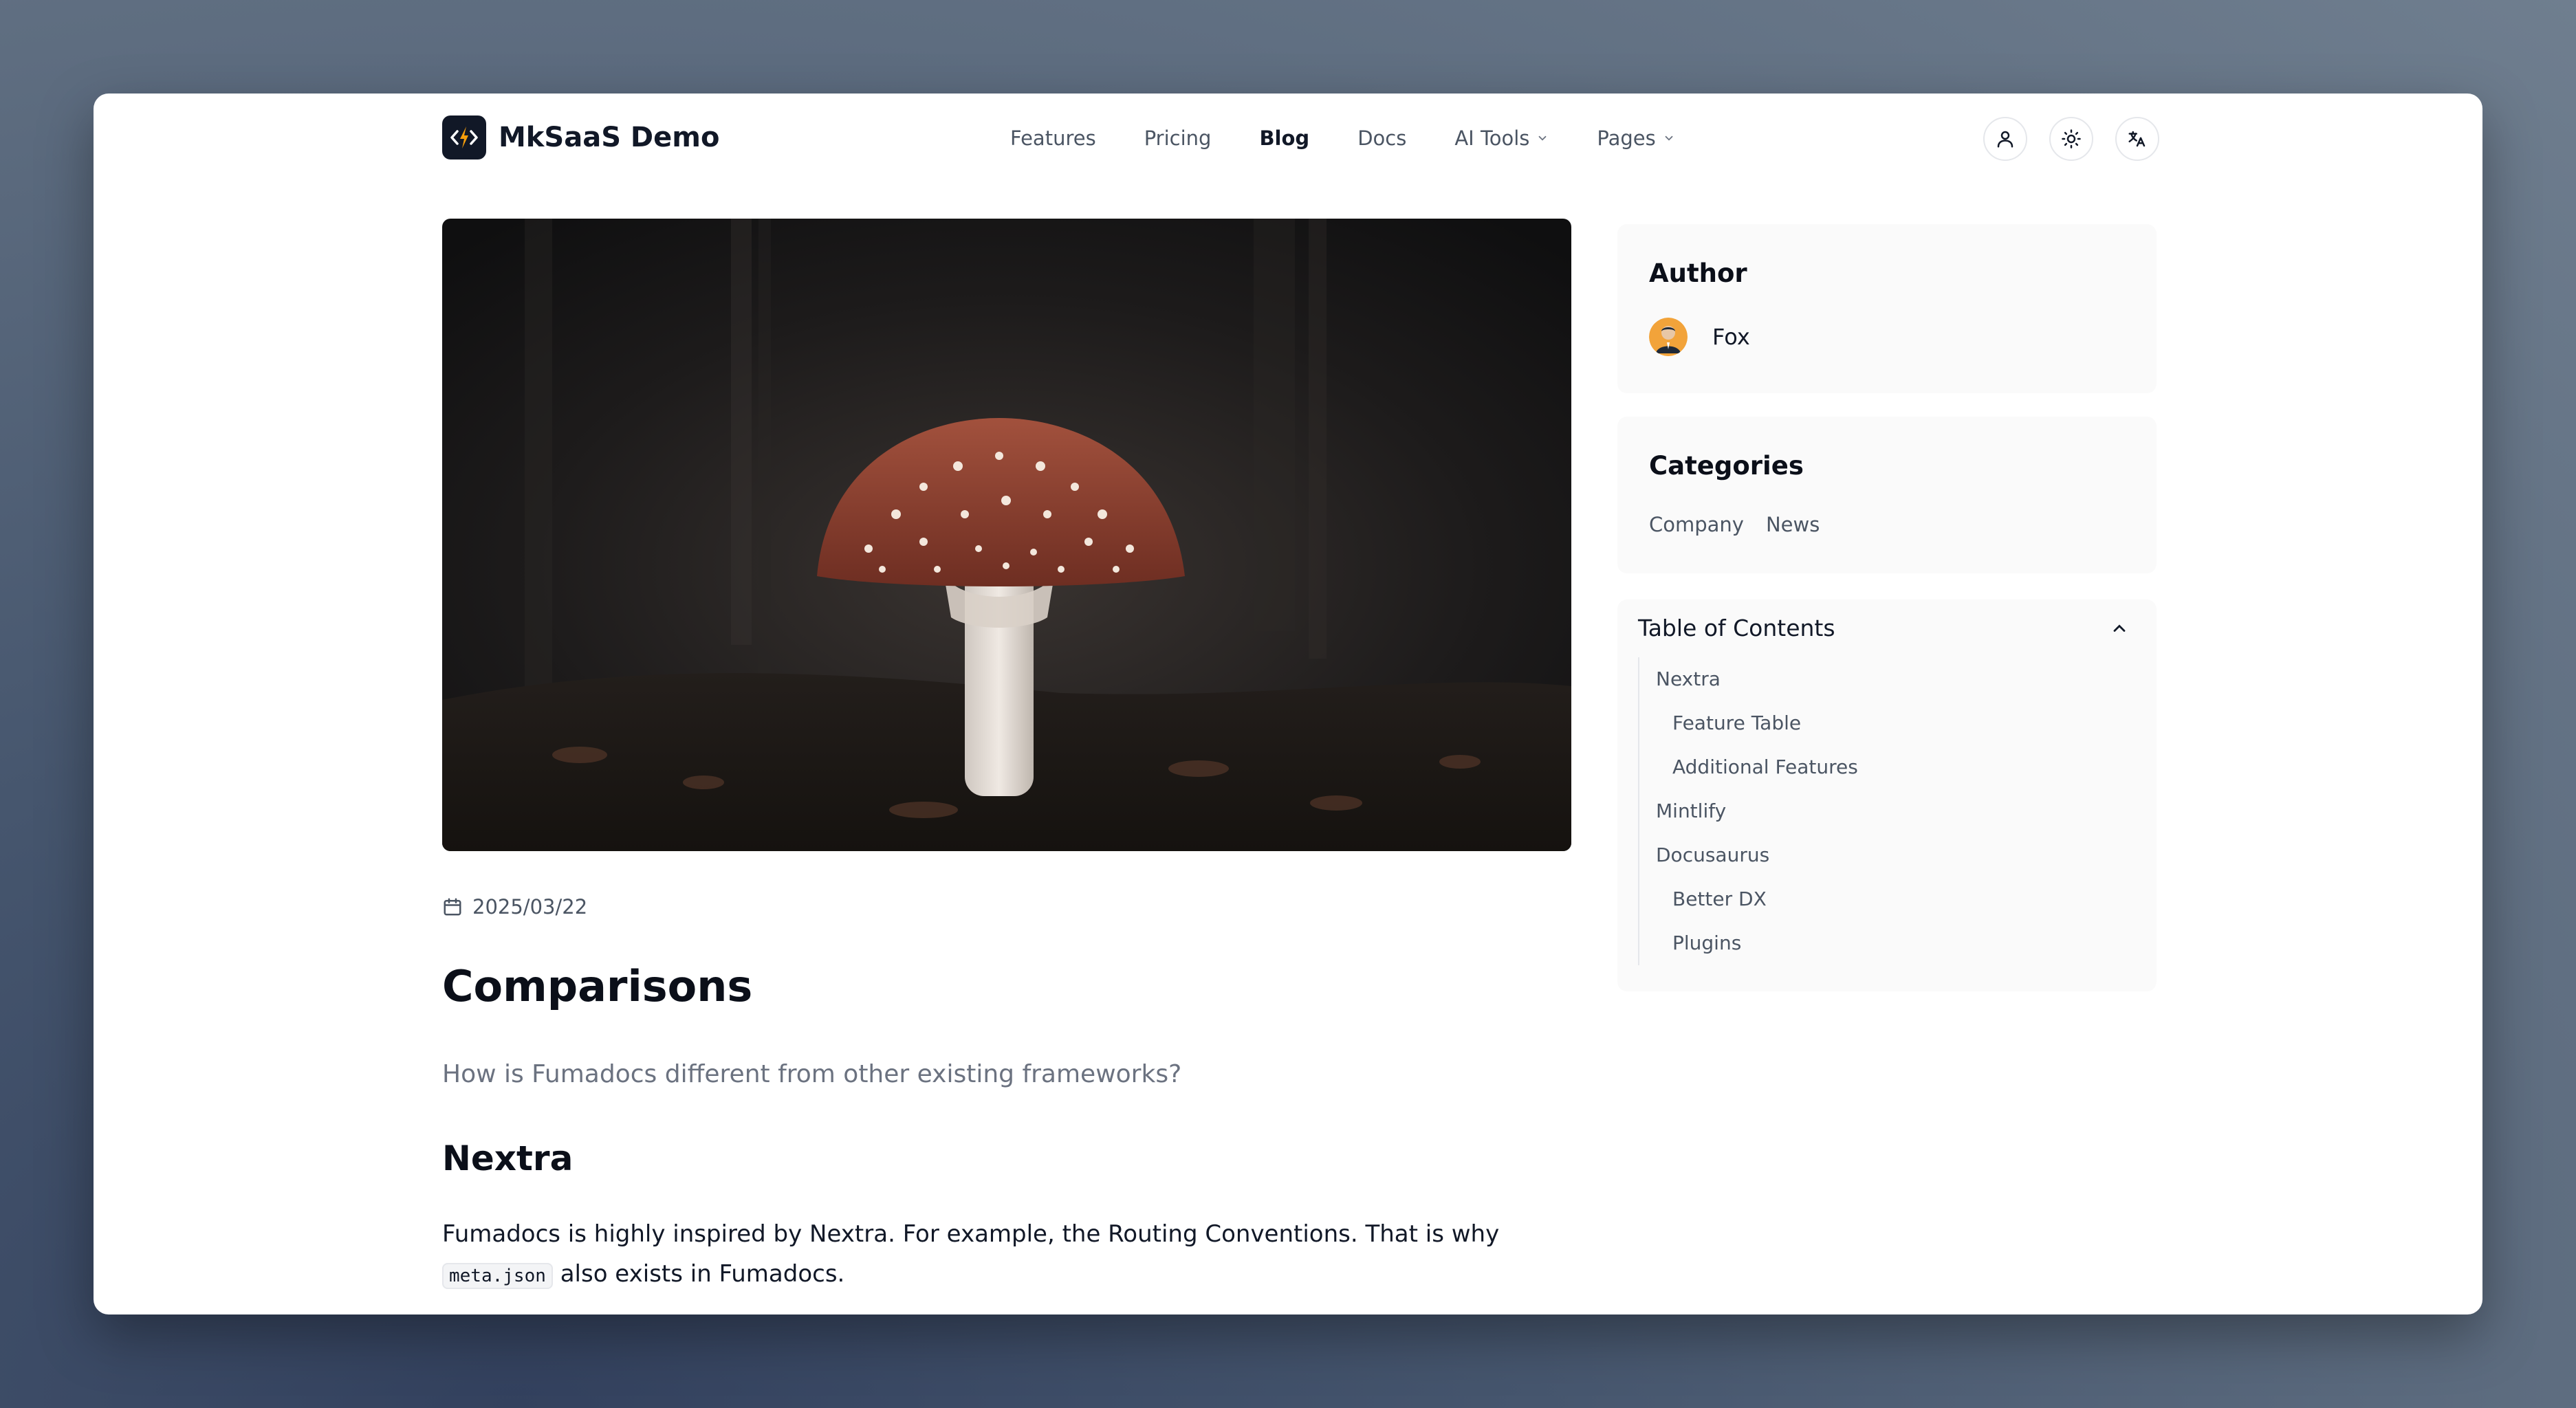 The height and width of the screenshot is (1408, 2576). I want to click on nav-pricing: Pricing, so click(1178, 138).